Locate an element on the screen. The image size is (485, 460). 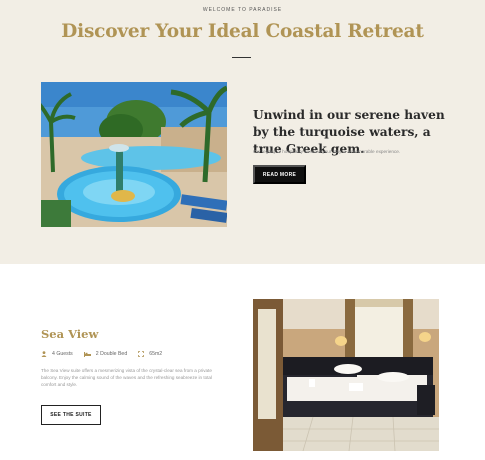
amenity-guests-label: 4 Guests is located at coordinates (62, 354).